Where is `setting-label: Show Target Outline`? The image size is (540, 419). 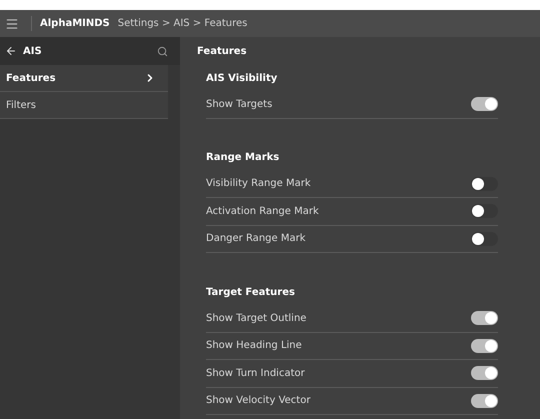 setting-label: Show Target Outline is located at coordinates (256, 319).